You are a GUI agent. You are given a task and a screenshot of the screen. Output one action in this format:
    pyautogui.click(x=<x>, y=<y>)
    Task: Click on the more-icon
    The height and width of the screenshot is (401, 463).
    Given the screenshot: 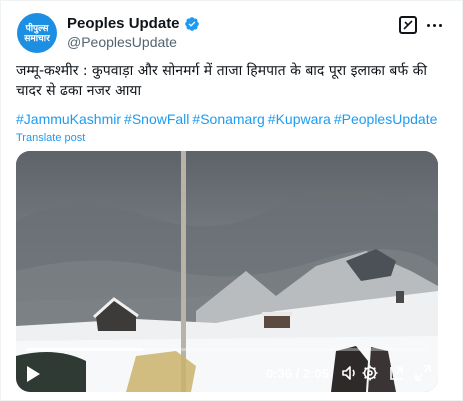 What is the action you would take?
    pyautogui.click(x=434, y=25)
    